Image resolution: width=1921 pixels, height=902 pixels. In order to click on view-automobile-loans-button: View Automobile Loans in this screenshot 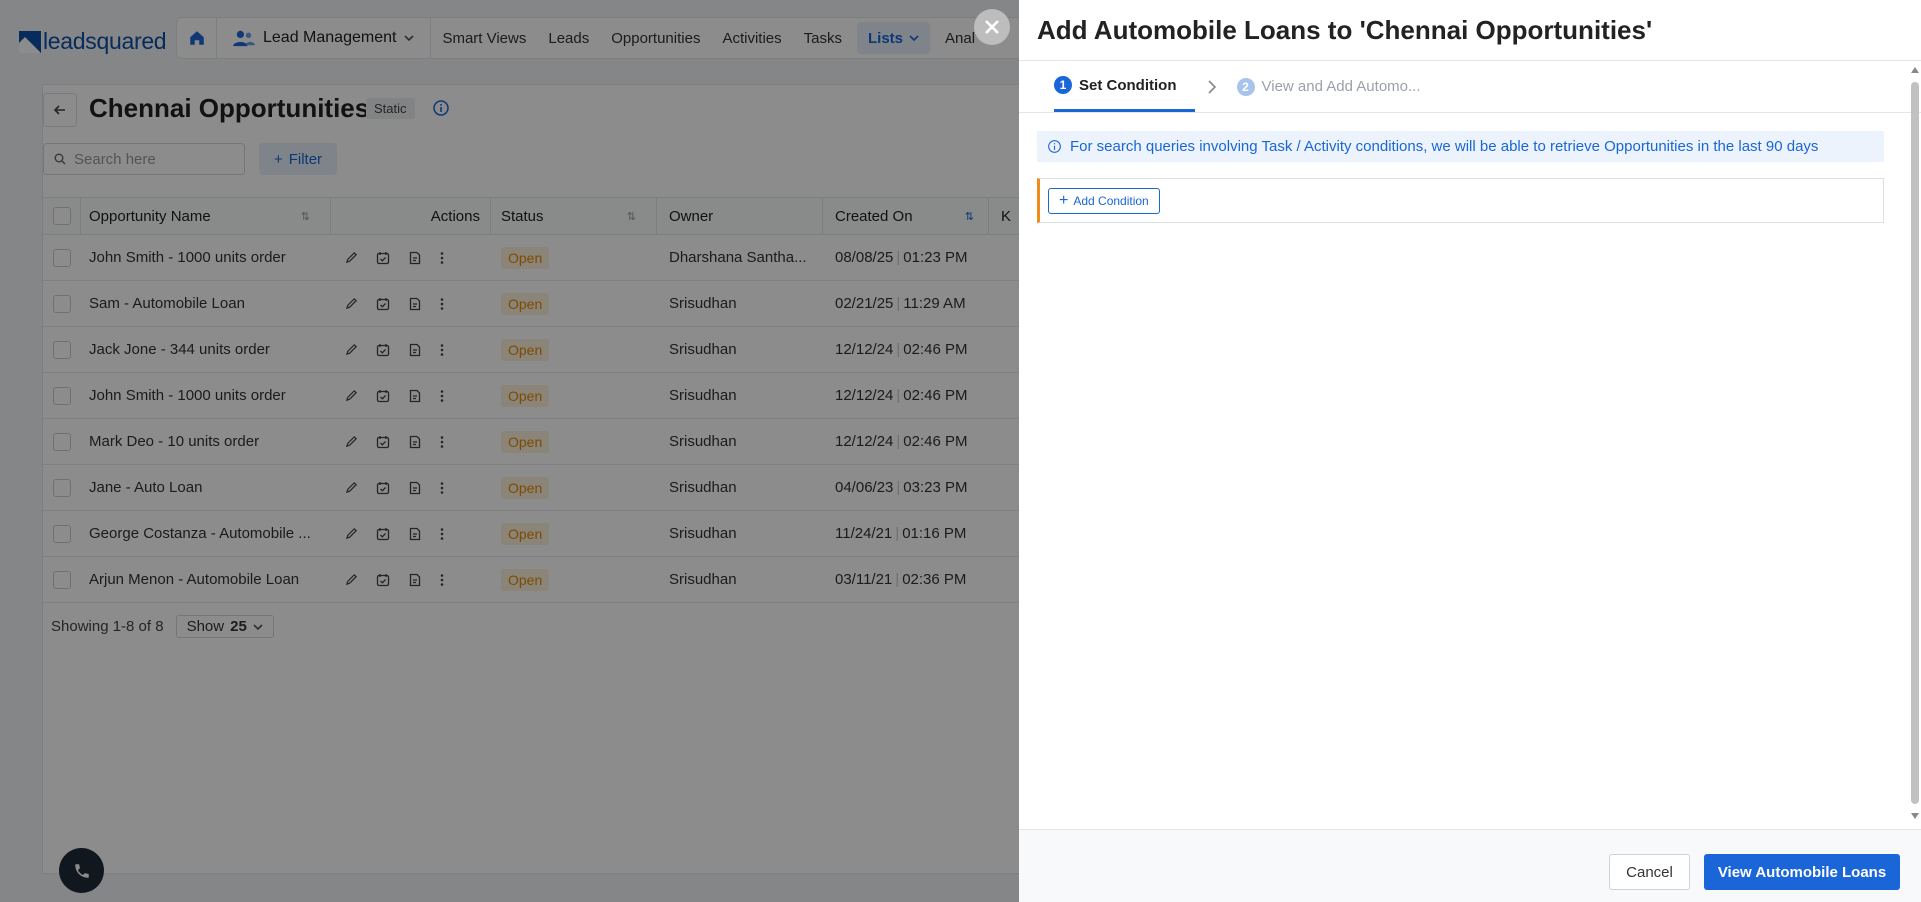, I will do `click(1802, 872)`.